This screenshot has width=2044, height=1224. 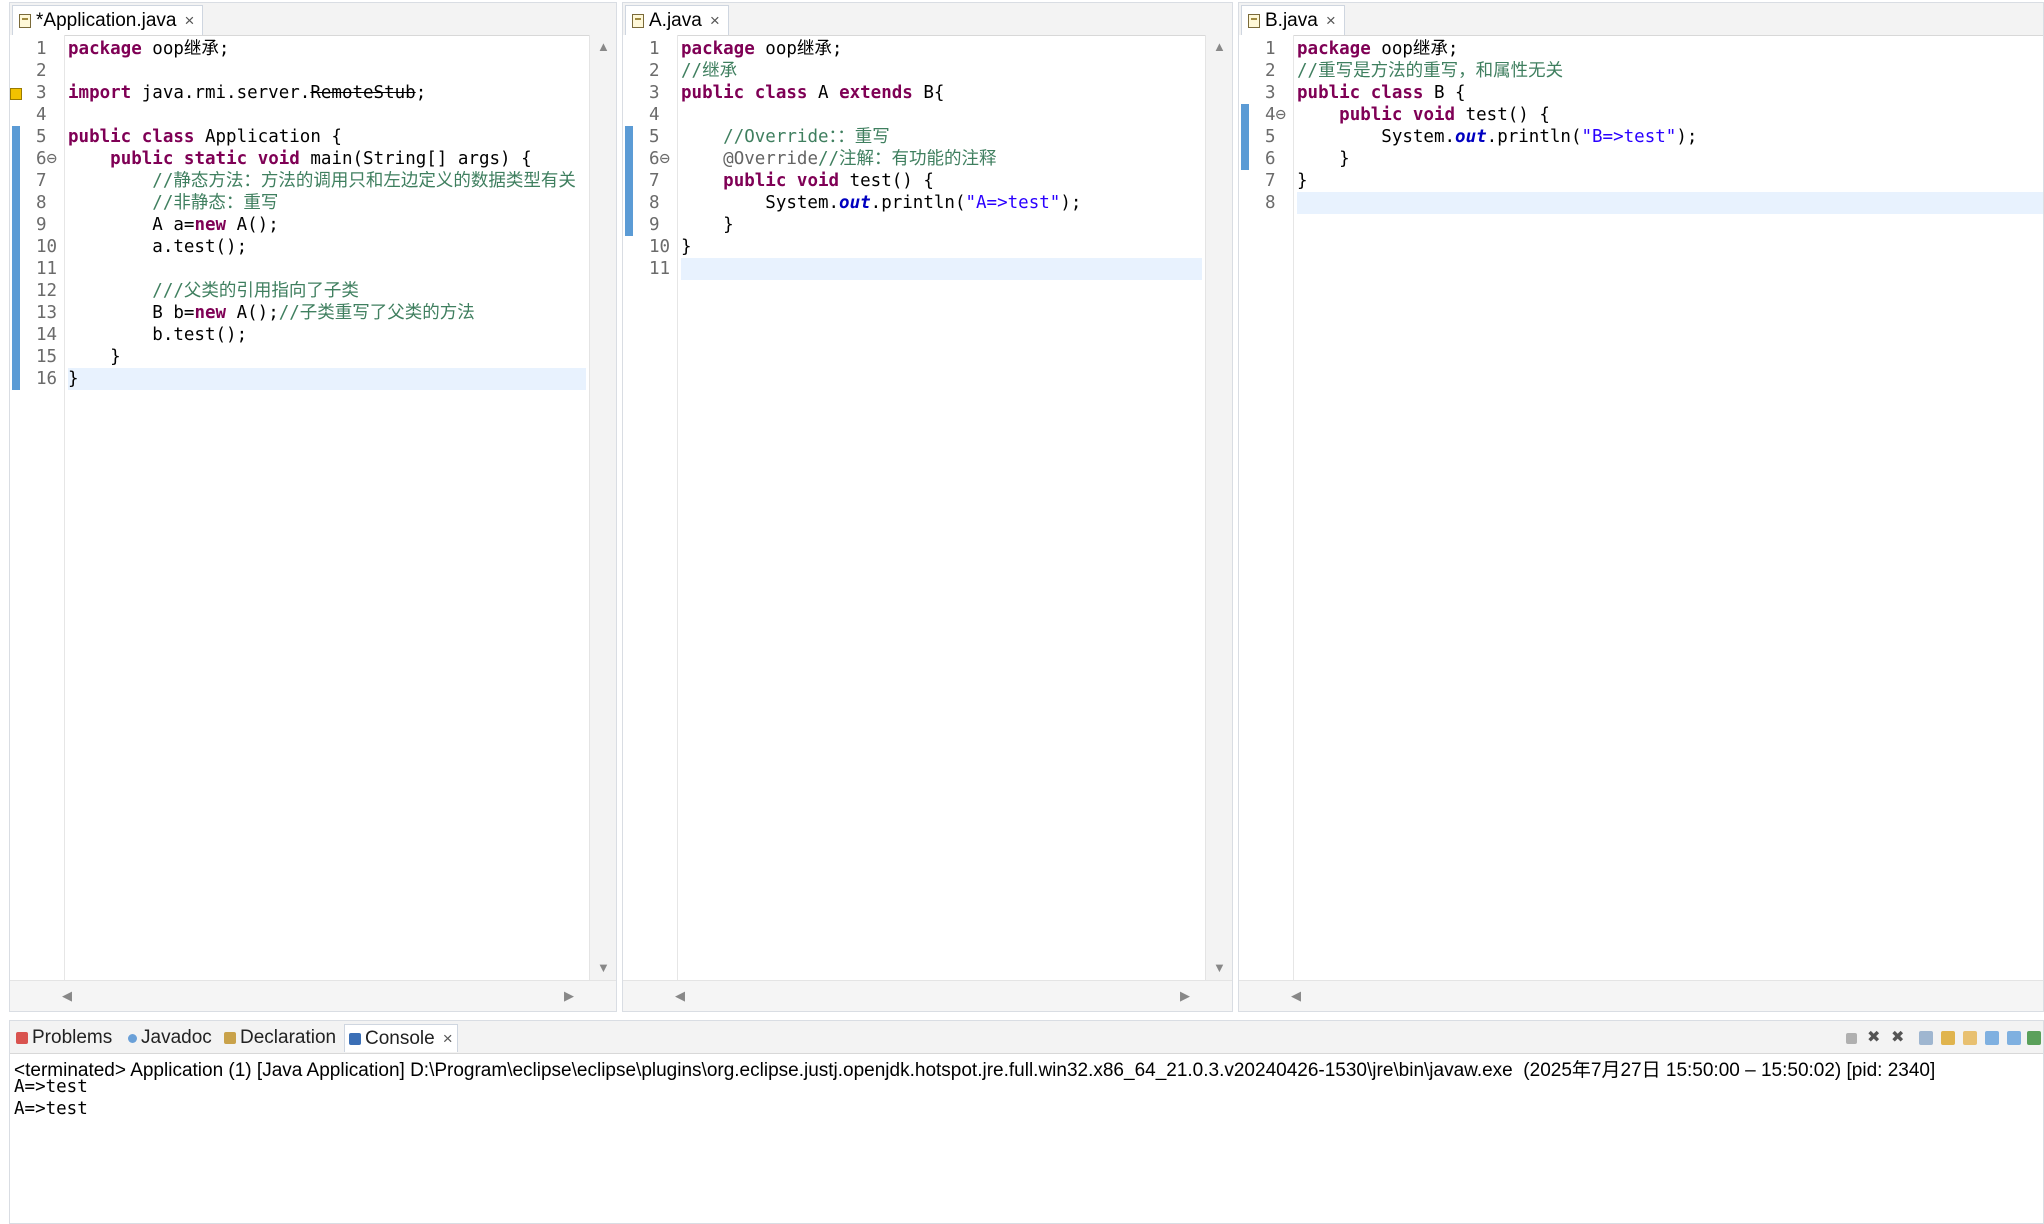 What do you see at coordinates (1992, 1038) in the screenshot?
I see `show-on-output-icon` at bounding box center [1992, 1038].